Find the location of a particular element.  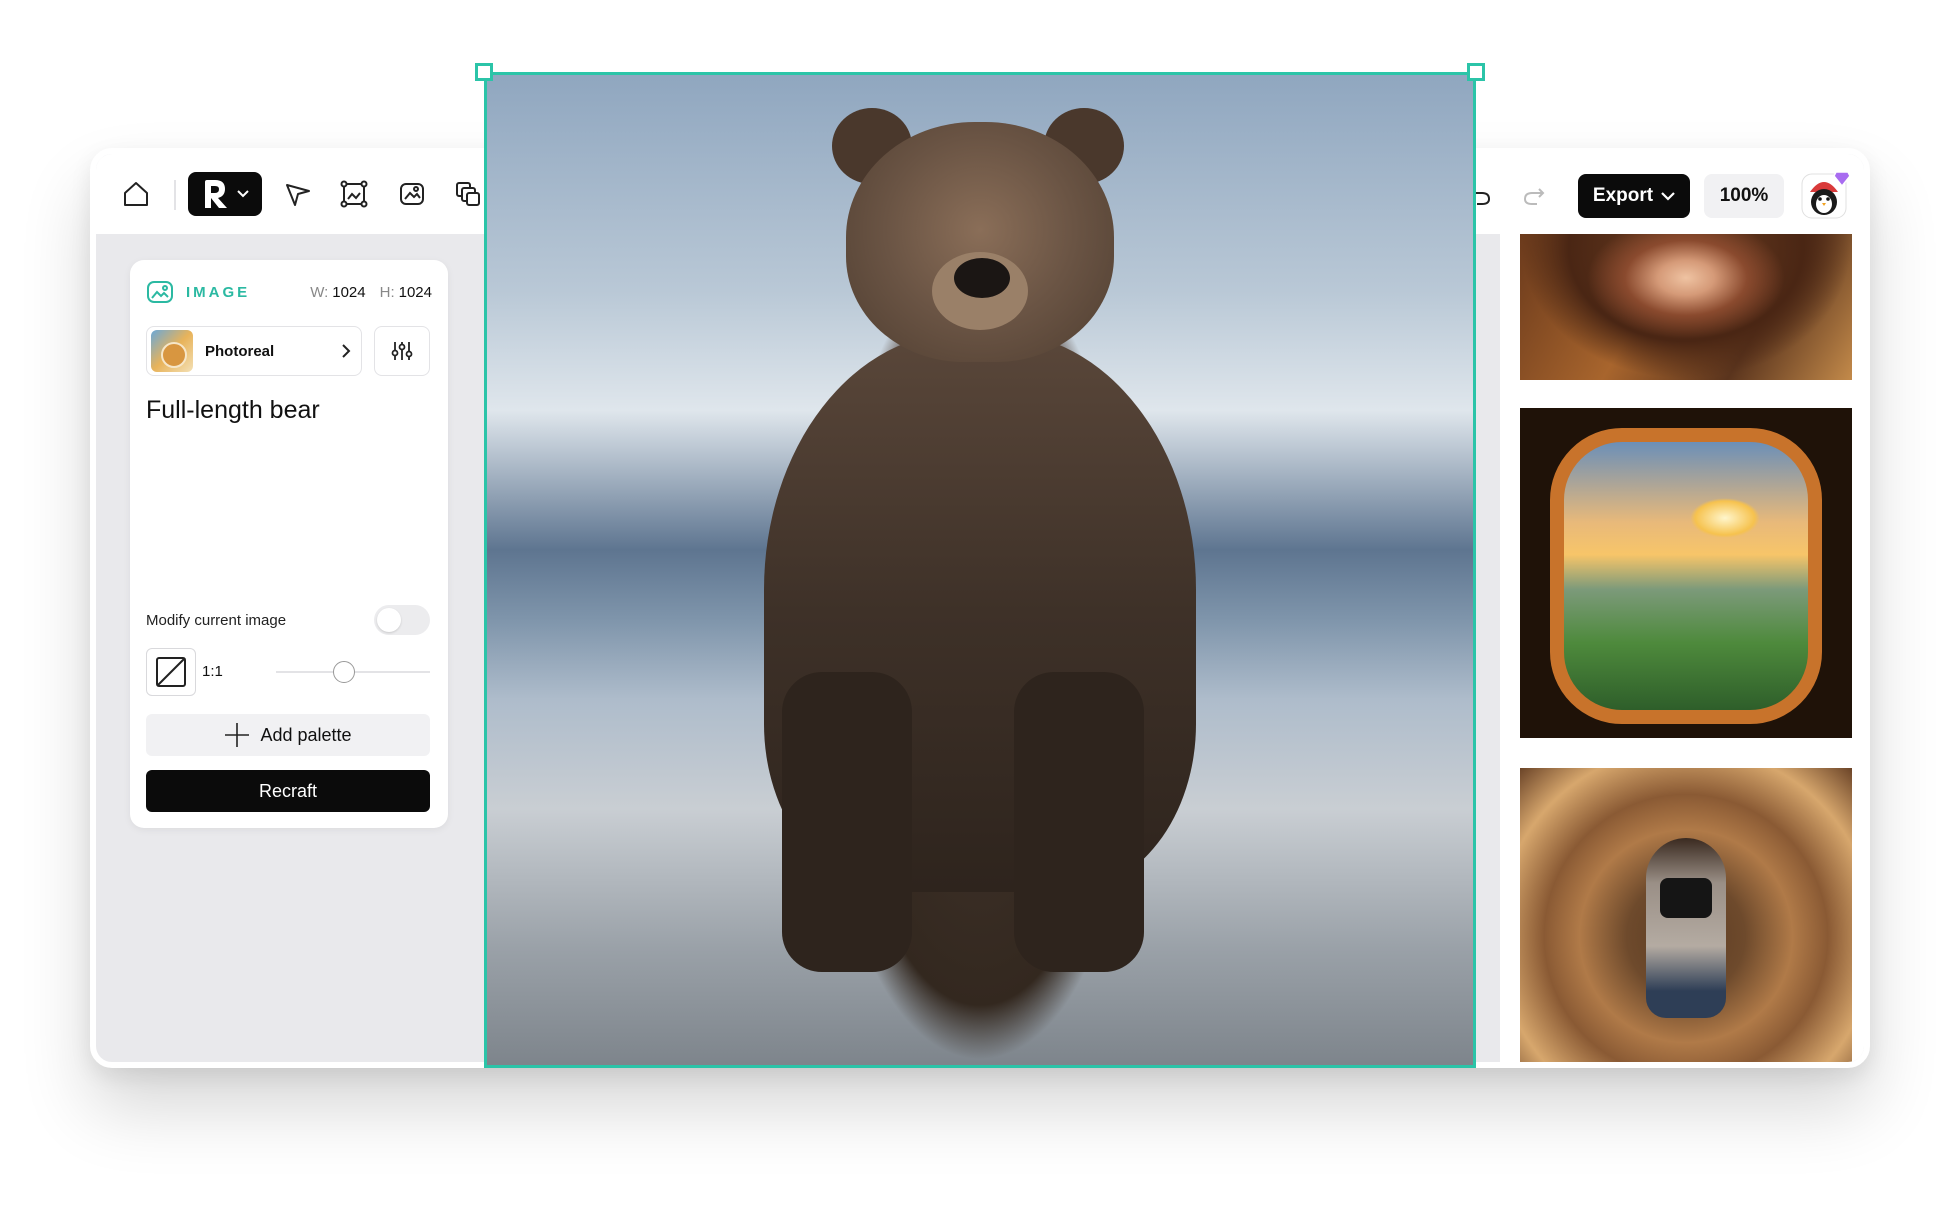

redo-icon is located at coordinates (1534, 196).